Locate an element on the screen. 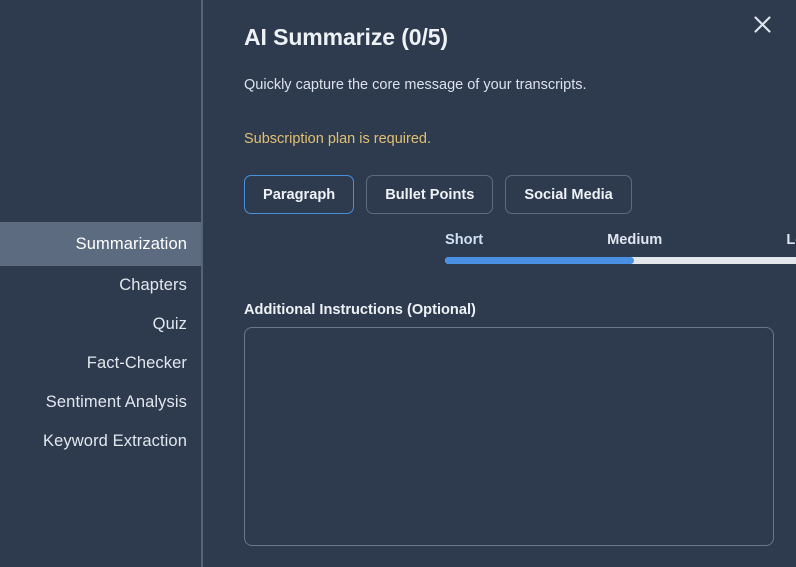 Image resolution: width=796 pixels, height=567 pixels. length-selector: Short Medium Long is located at coordinates (620, 248).